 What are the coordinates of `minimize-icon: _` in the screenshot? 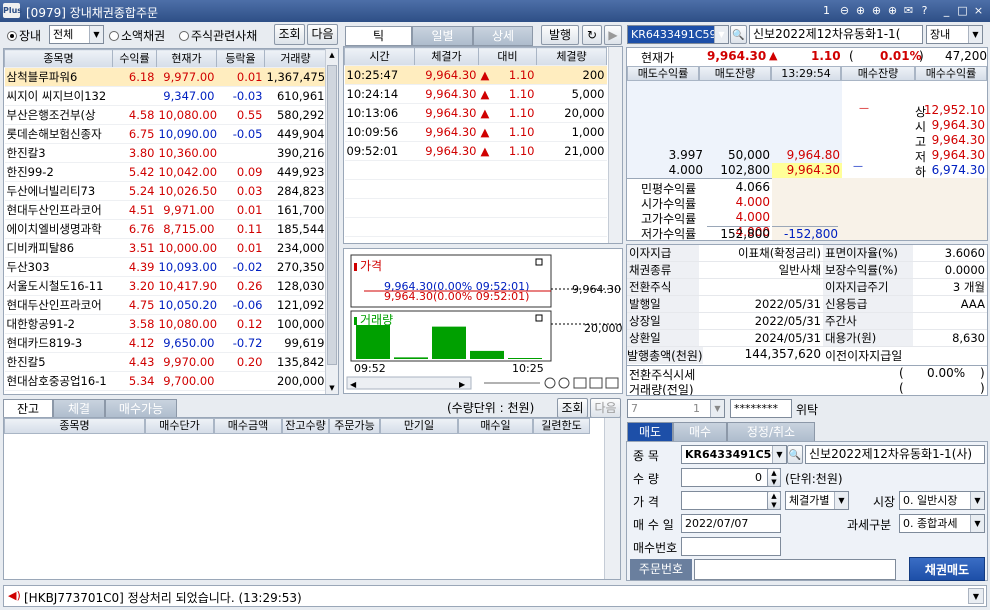 It's located at (946, 10).